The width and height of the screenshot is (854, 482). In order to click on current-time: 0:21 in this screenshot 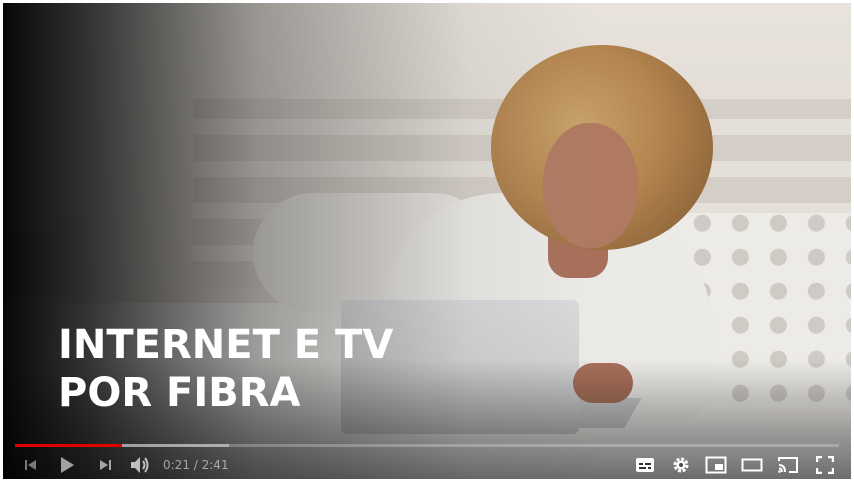, I will do `click(176, 465)`.